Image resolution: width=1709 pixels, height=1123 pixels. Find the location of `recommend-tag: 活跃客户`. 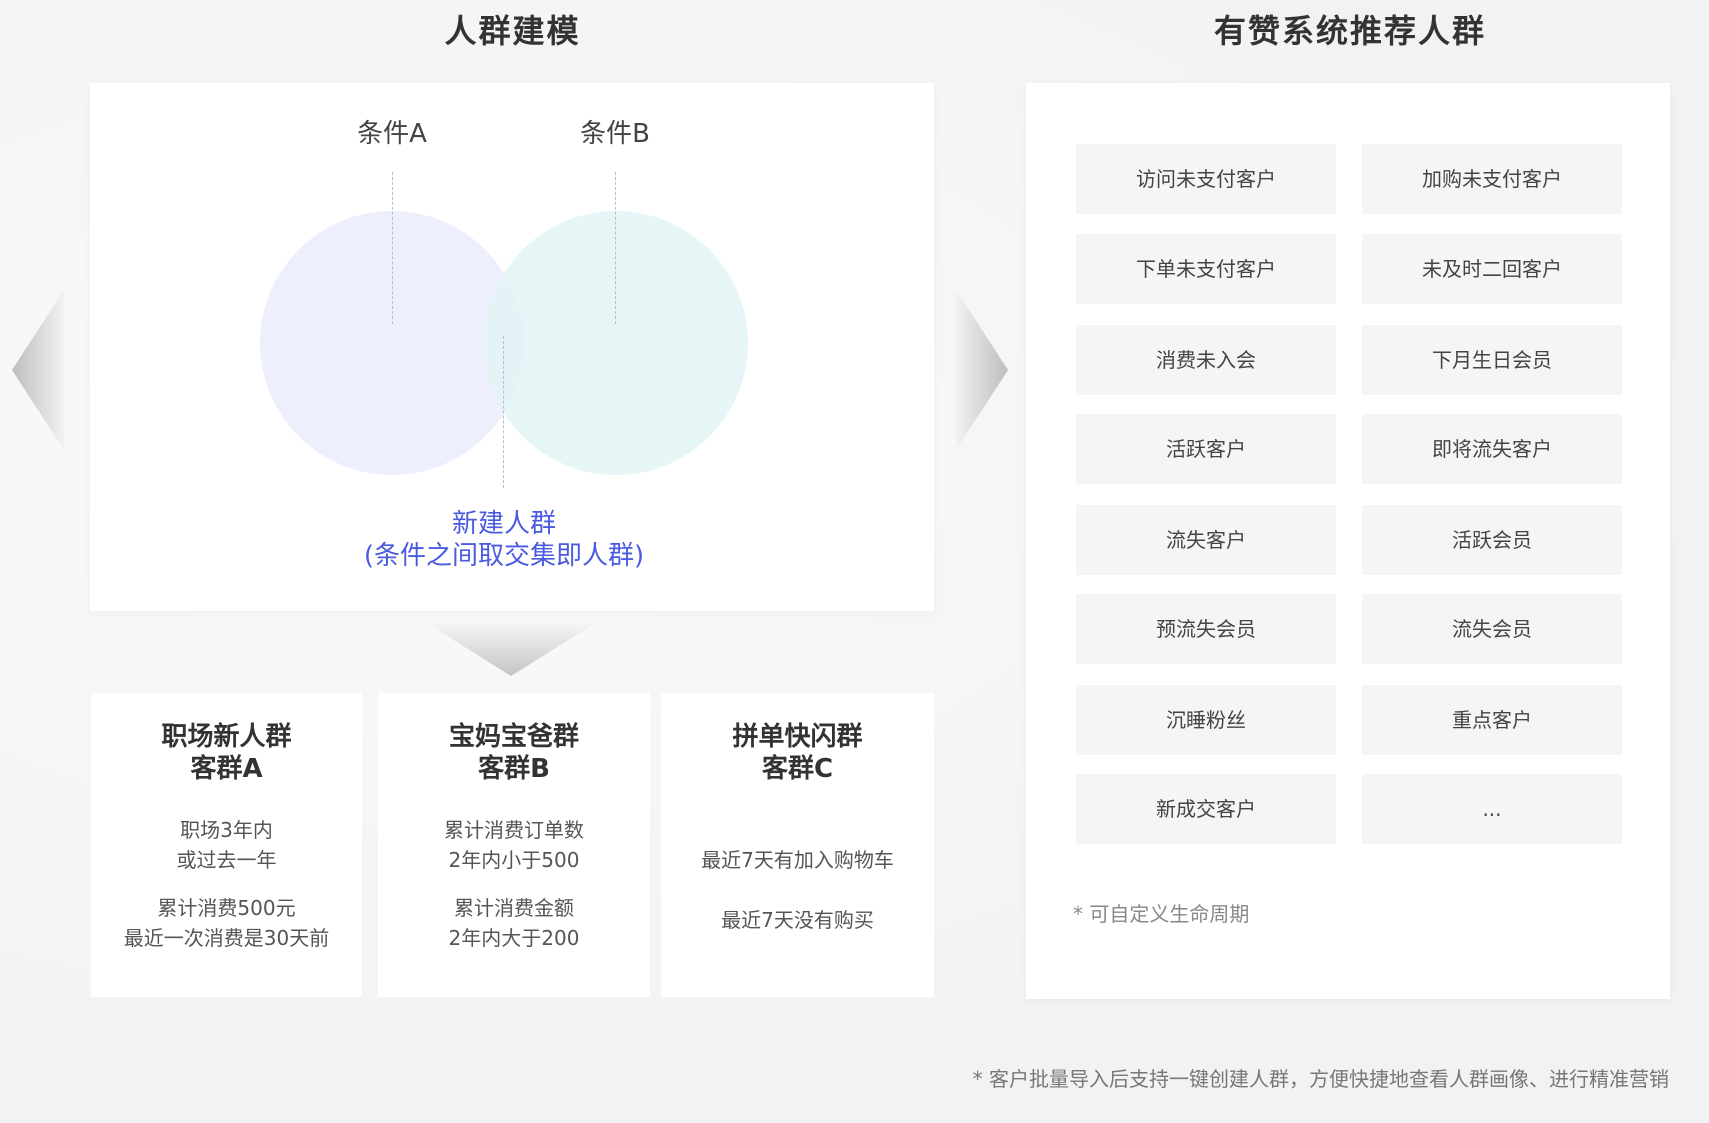

recommend-tag: 活跃客户 is located at coordinates (1206, 449).